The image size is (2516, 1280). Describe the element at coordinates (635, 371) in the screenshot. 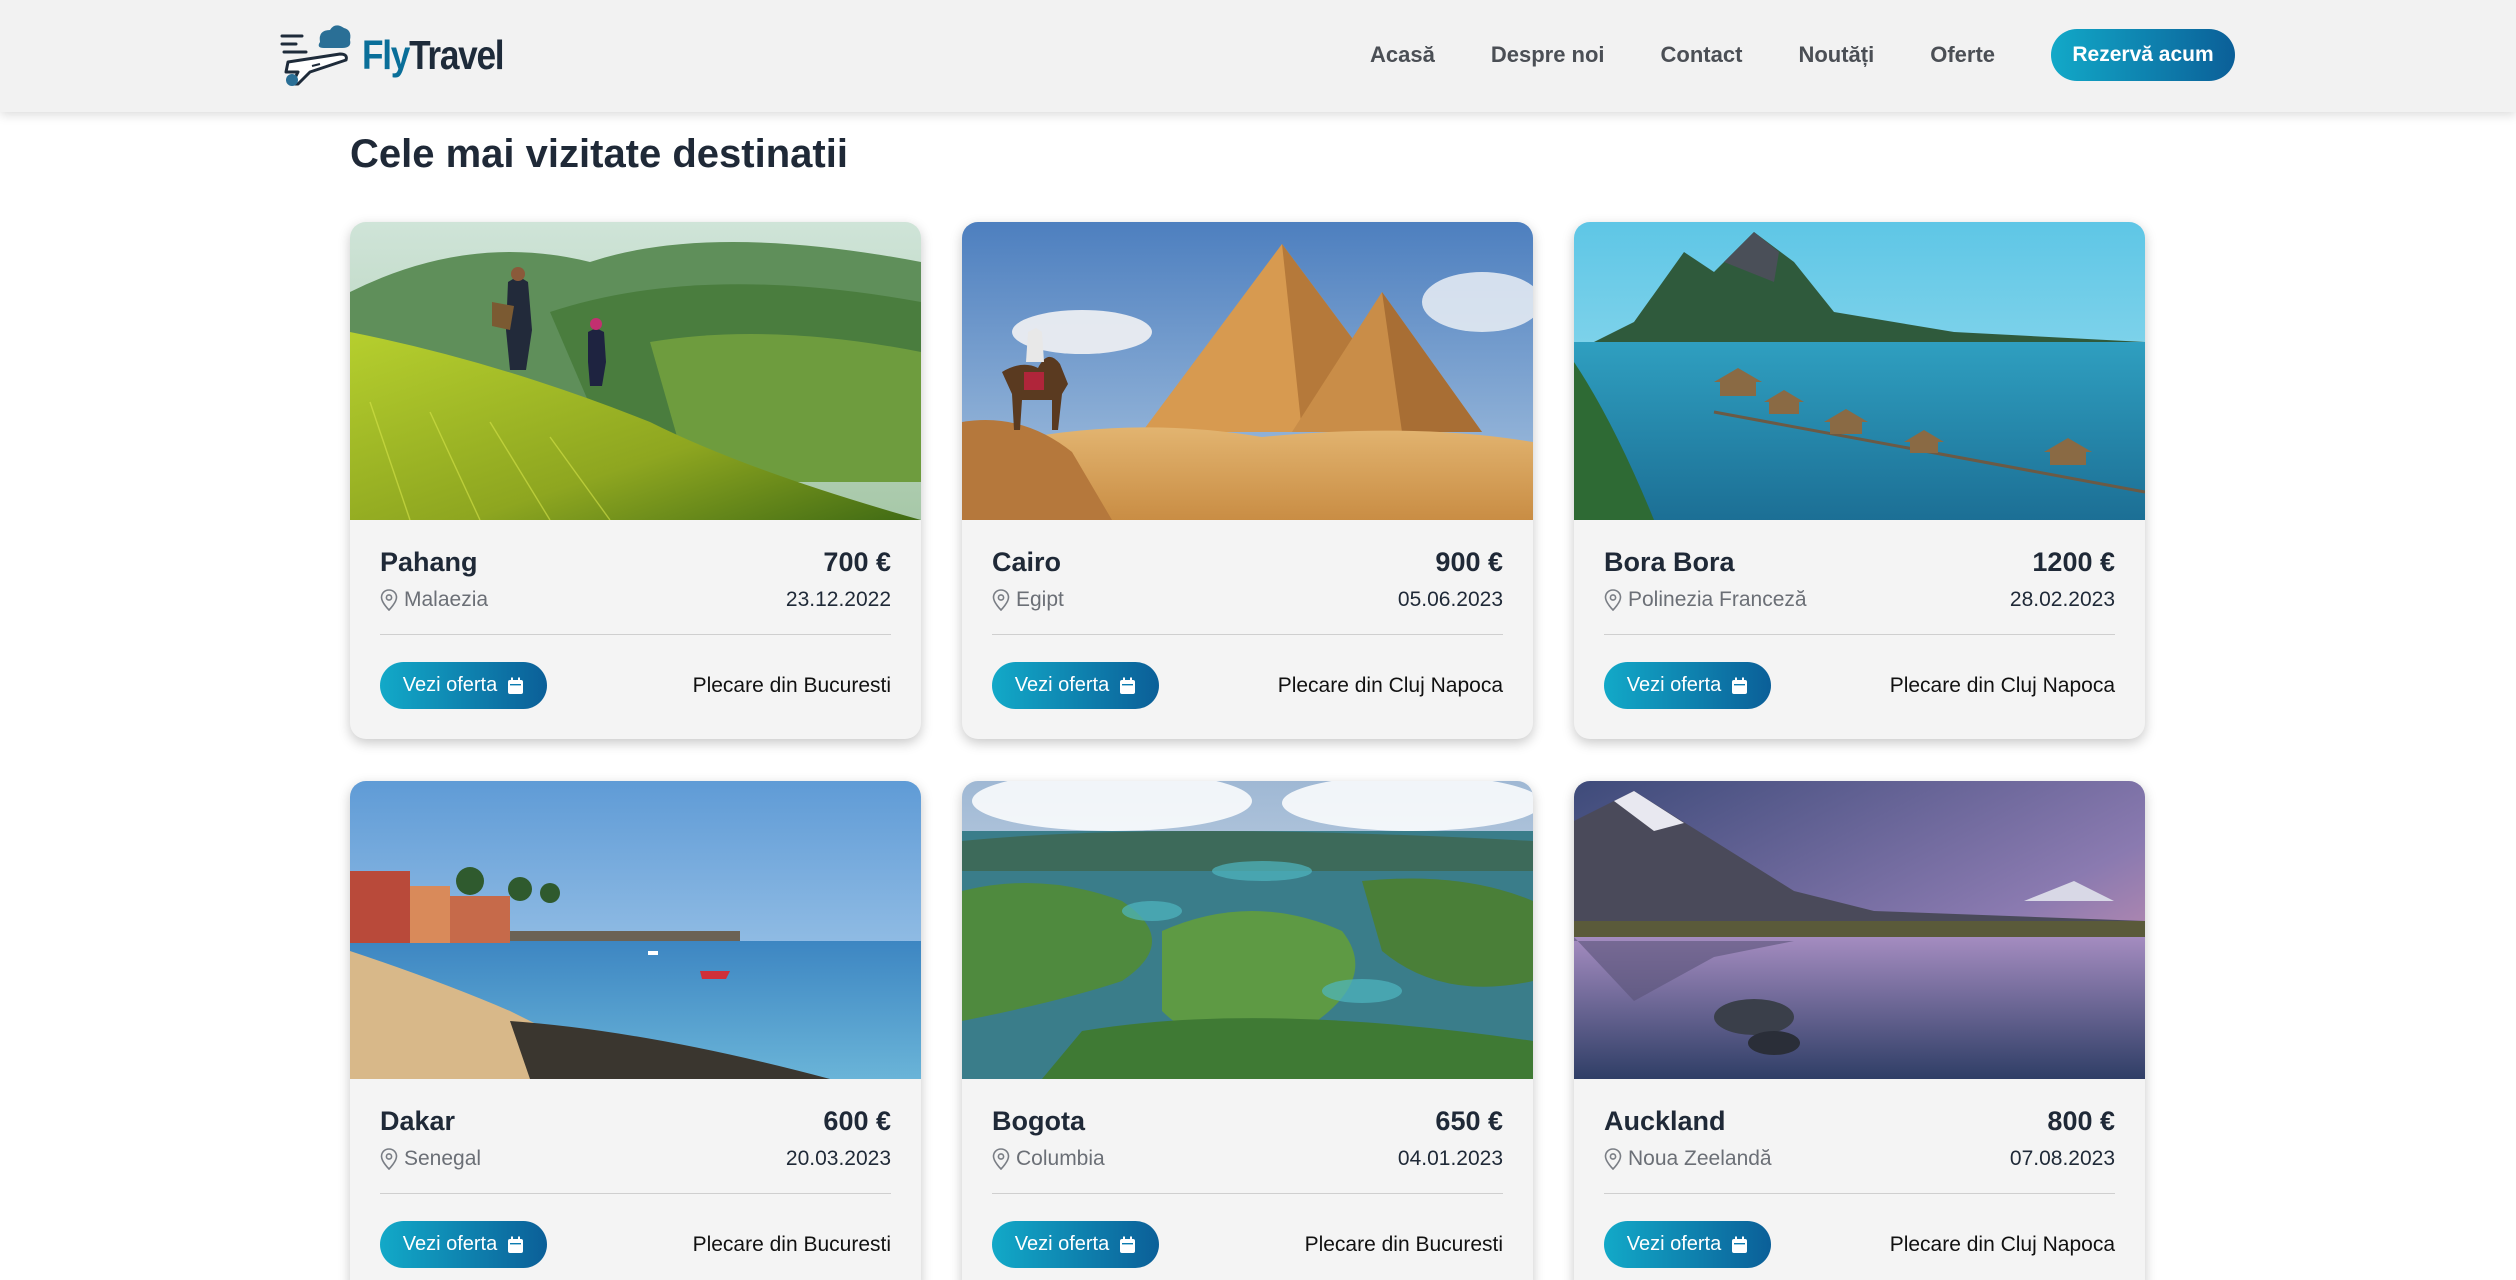

I see `rice-terrace-photo` at that location.